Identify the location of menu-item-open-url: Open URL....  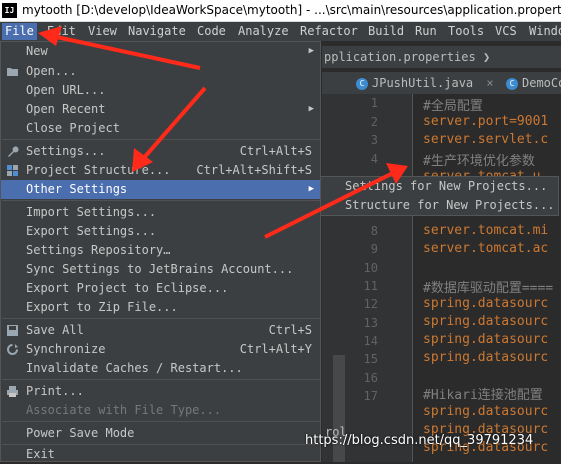
(160, 90).